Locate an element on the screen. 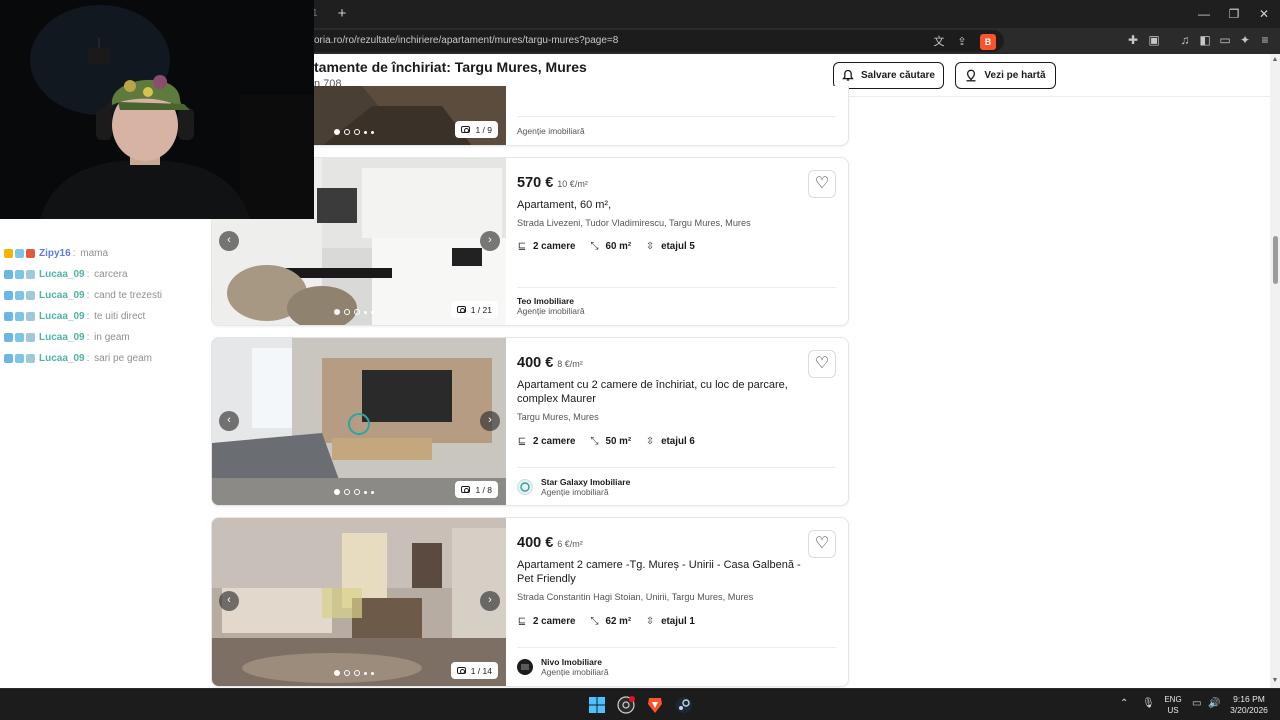 Image resolution: width=1280 pixels, height=720 pixels. rooms-icon: ⊑ is located at coordinates (522, 246).